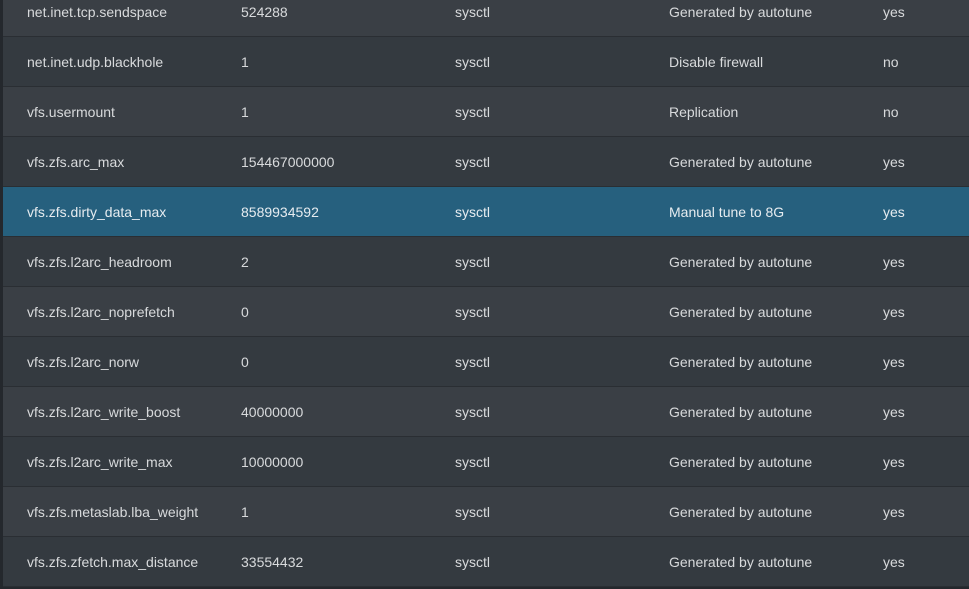  I want to click on variable-cell: vfs.zfs.dirty_data_max, so click(97, 212).